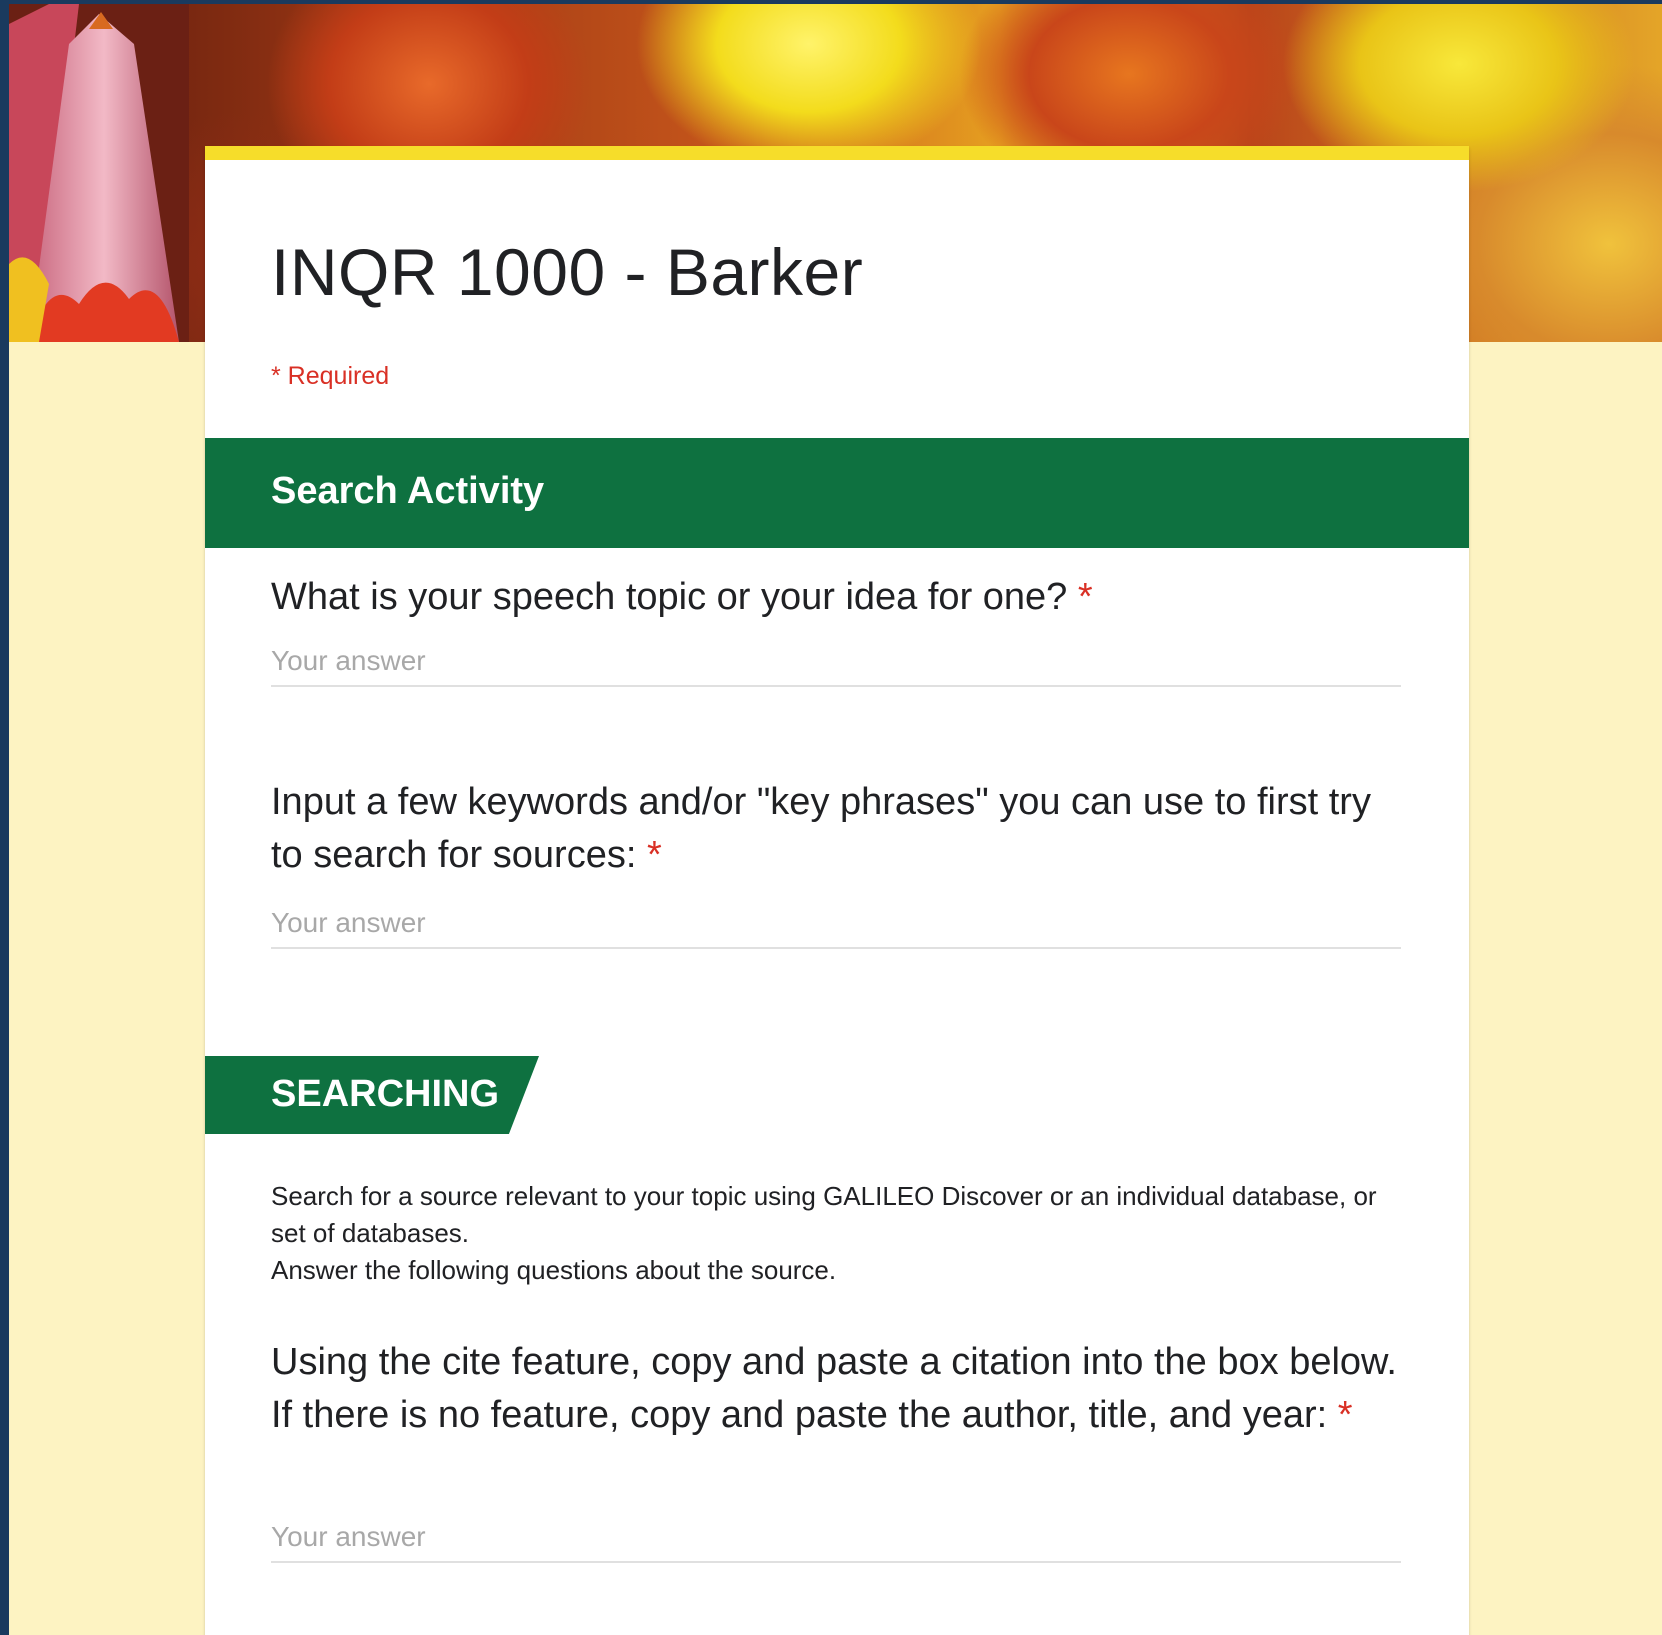 Image resolution: width=1662 pixels, height=1635 pixels. Describe the element at coordinates (837, 493) in the screenshot. I see `section-header-search-activity: Search Activity` at that location.